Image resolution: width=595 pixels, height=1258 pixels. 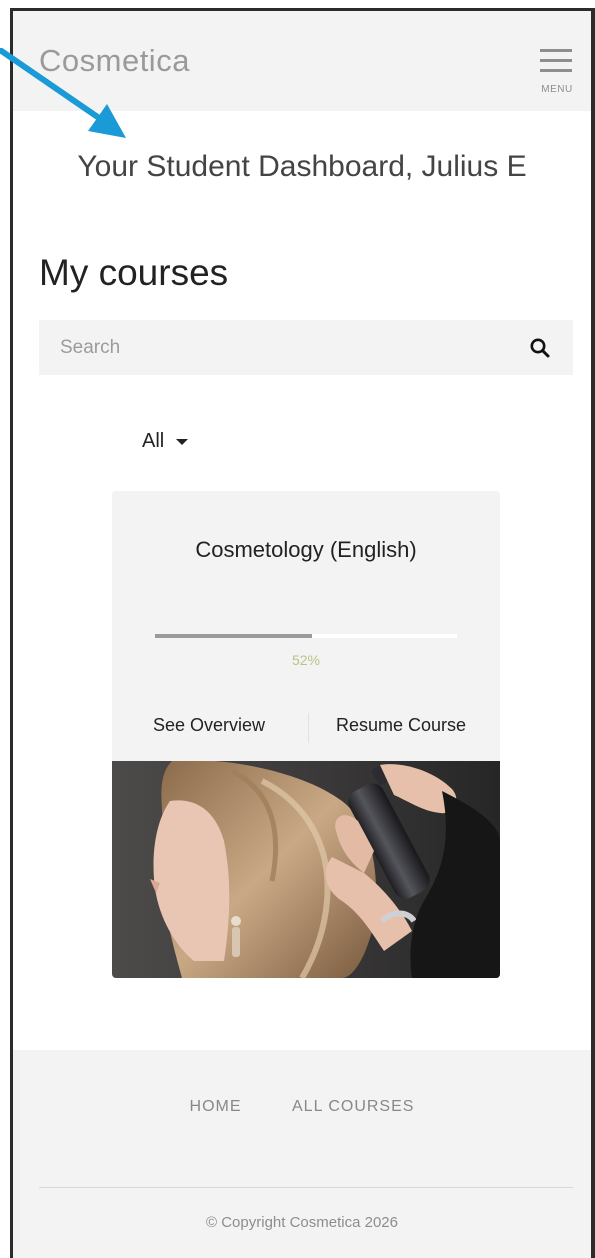 What do you see at coordinates (306, 660) in the screenshot?
I see `progress-label: 52%` at bounding box center [306, 660].